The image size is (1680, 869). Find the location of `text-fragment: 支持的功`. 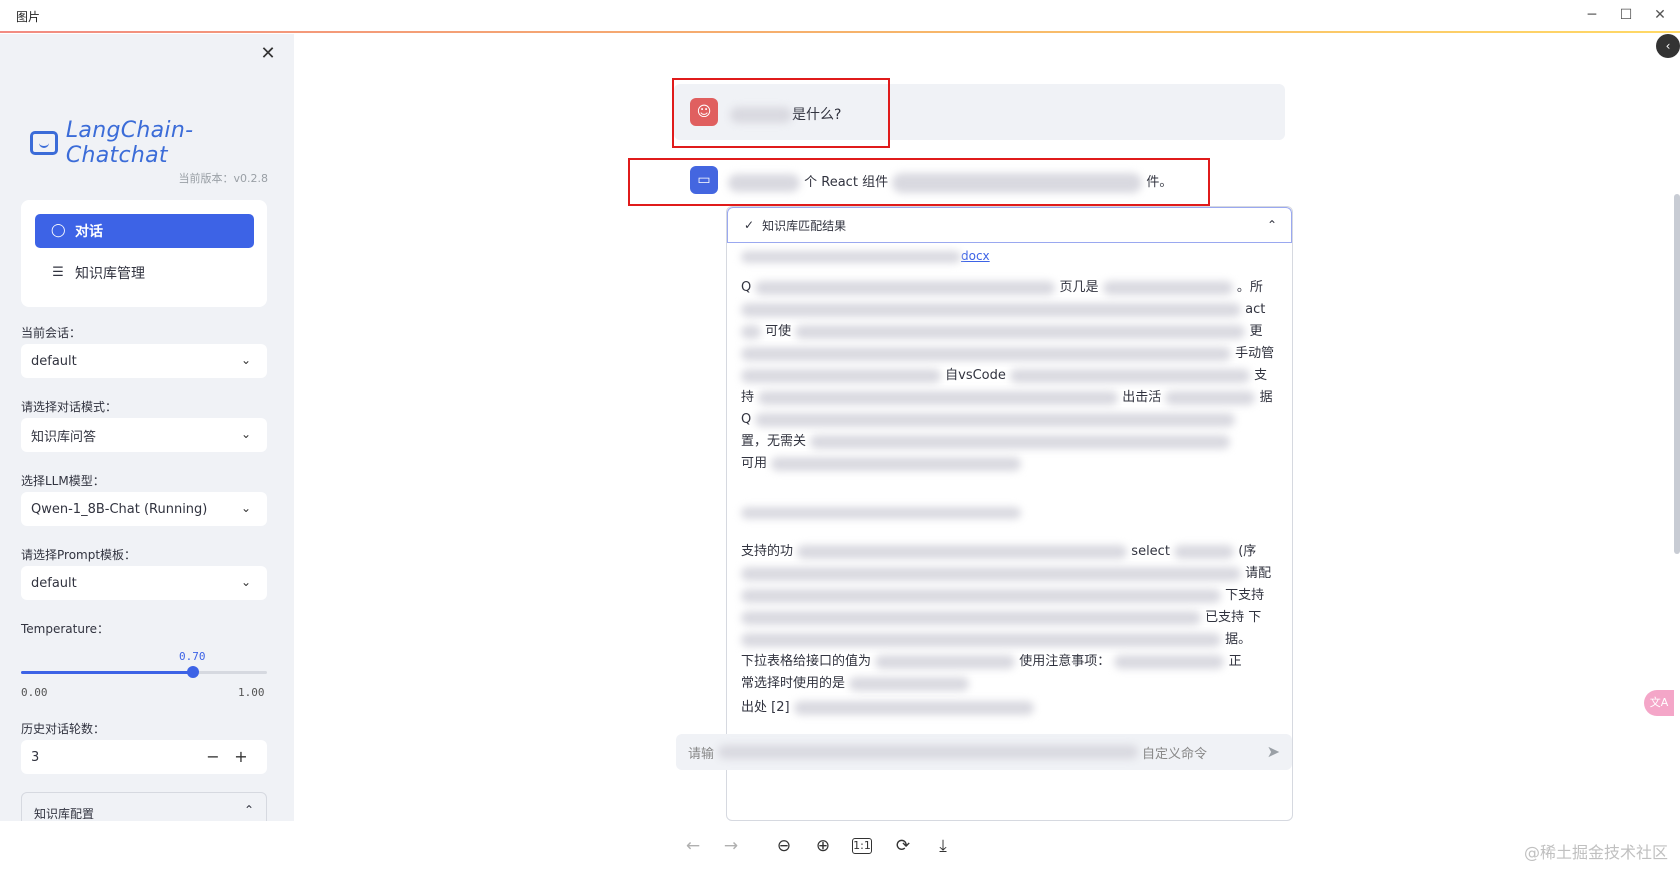

text-fragment: 支持的功 is located at coordinates (767, 551).